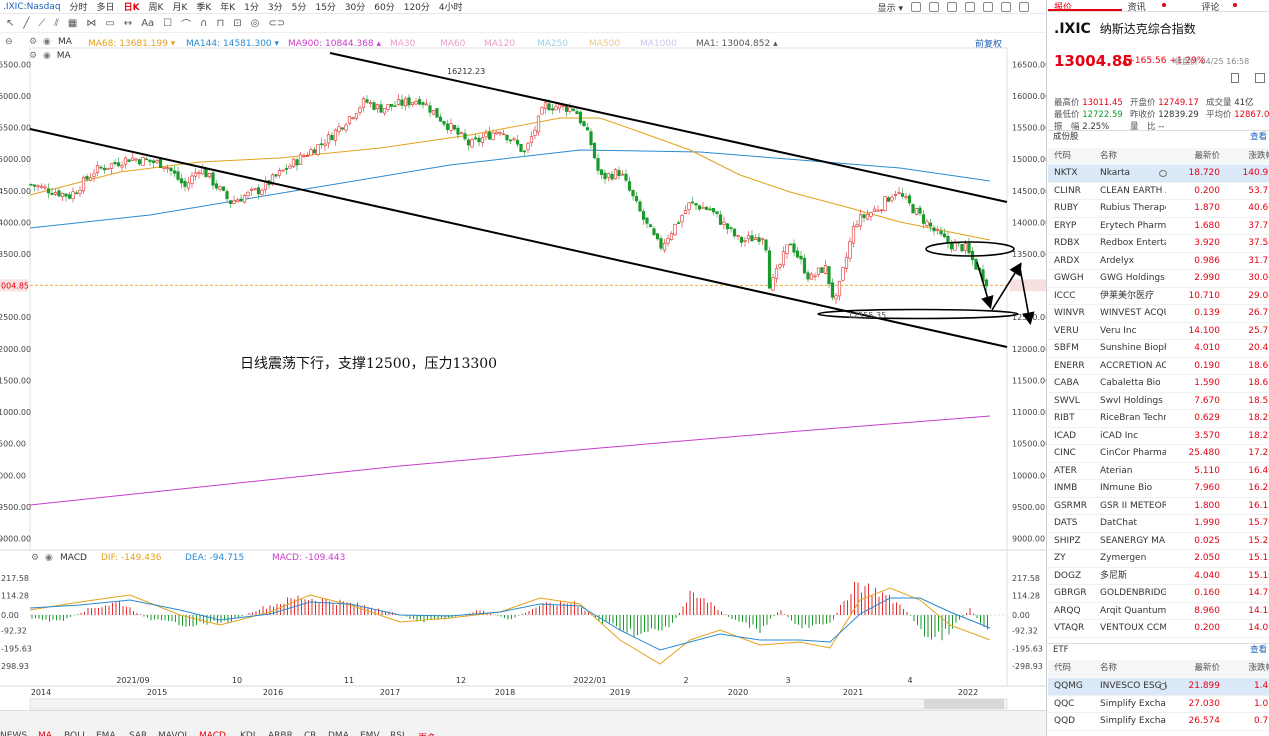 The height and width of the screenshot is (736, 1269). Describe the element at coordinates (106, 733) in the screenshot. I see `indicator-ema: EMA` at that location.